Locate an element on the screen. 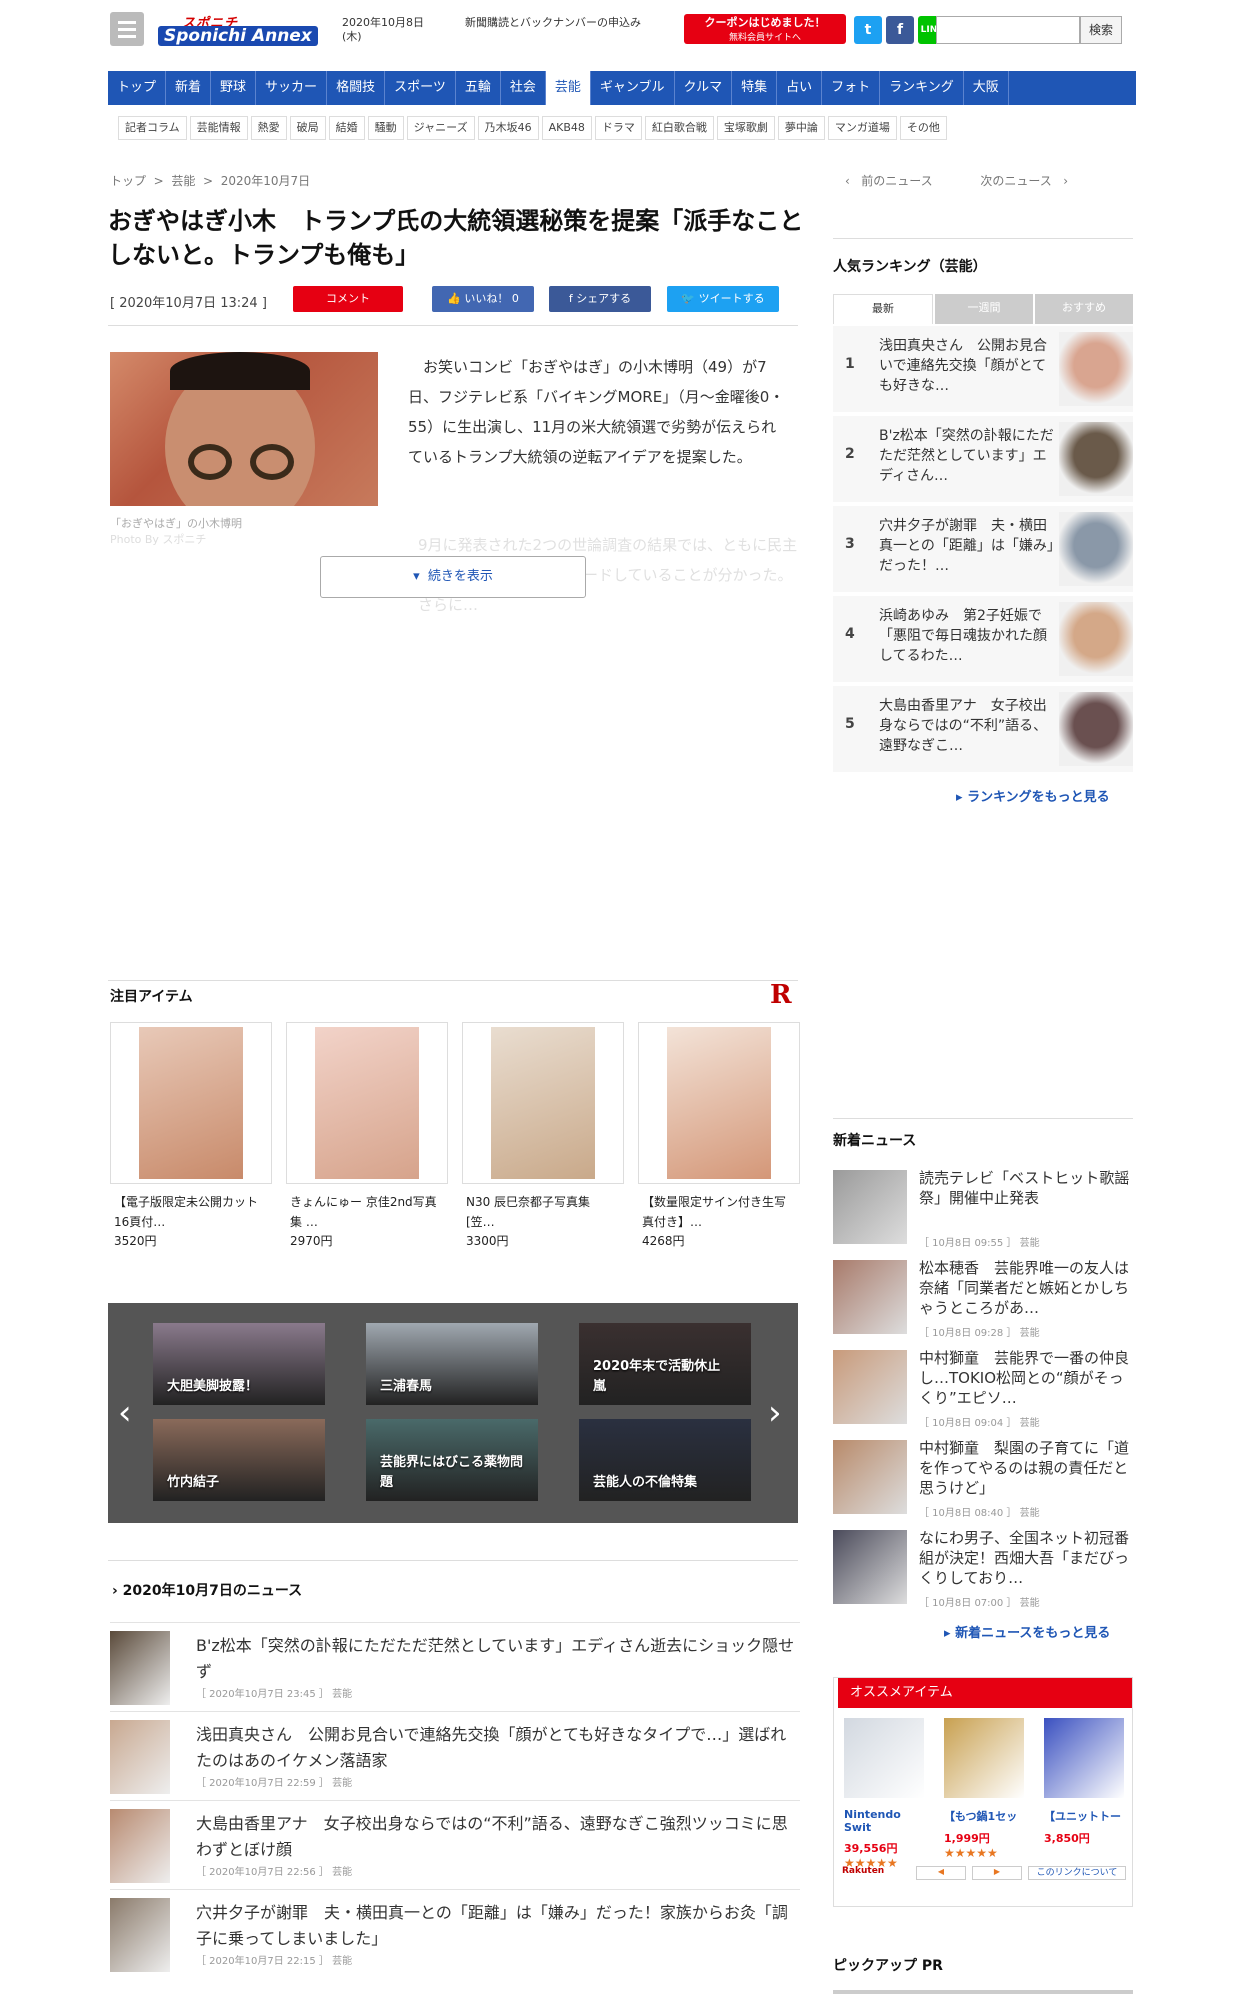 This screenshot has height=2000, width=1242. breadcrumb-category: 芸能 is located at coordinates (183, 181).